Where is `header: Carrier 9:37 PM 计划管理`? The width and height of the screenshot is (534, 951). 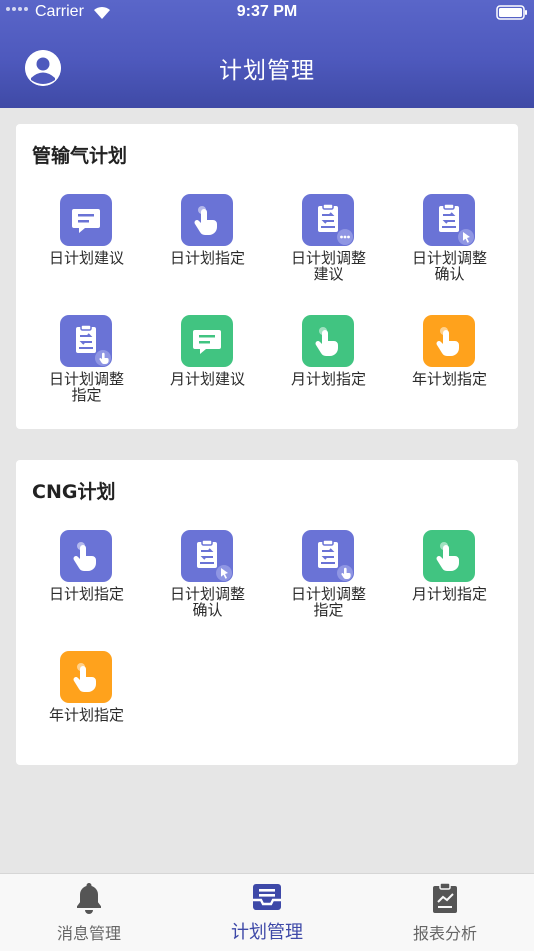
header: Carrier 9:37 PM 计划管理 is located at coordinates (267, 54).